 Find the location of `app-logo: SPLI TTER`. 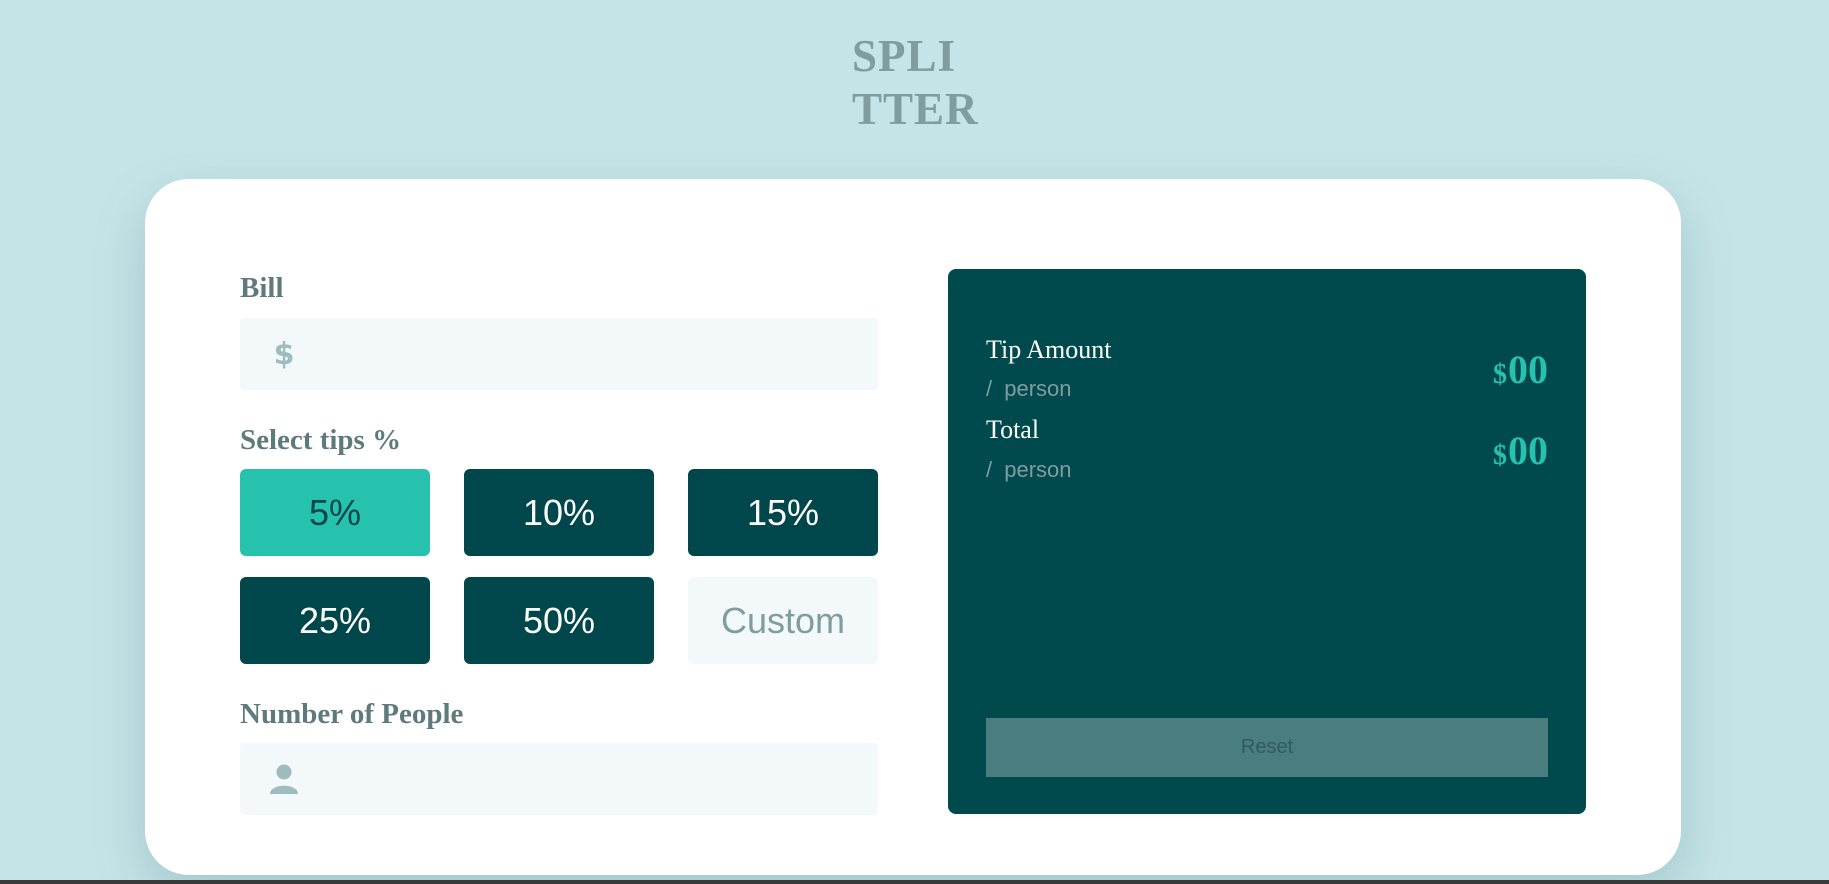

app-logo: SPLI TTER is located at coordinates (952, 83).